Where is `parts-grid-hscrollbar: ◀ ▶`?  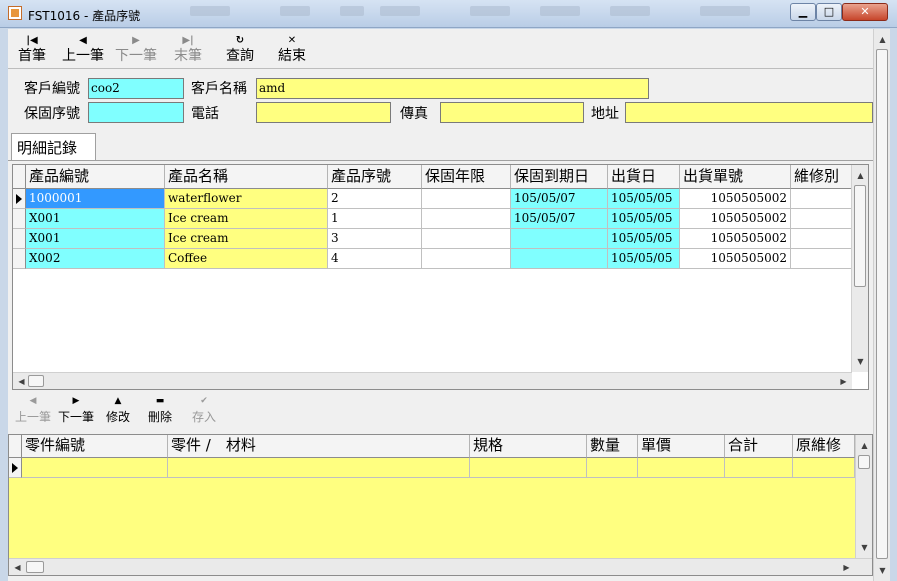
parts-grid-hscrollbar: ◀ ▶ is located at coordinates (440, 566).